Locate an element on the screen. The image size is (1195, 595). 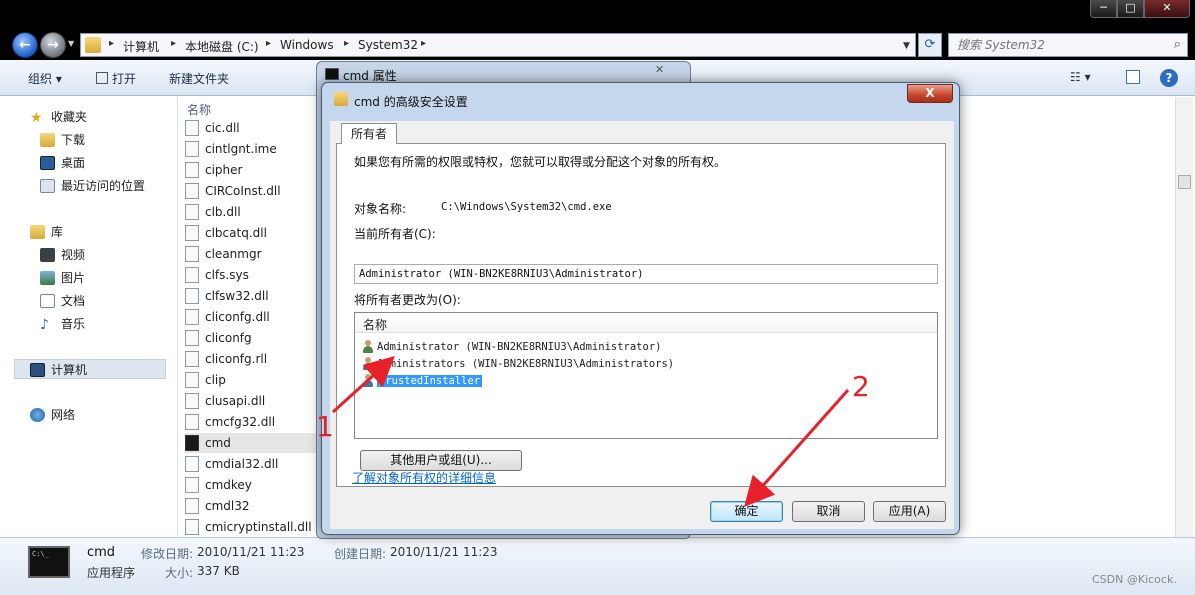
details-file-type: 应用程序 is located at coordinates (111, 573).